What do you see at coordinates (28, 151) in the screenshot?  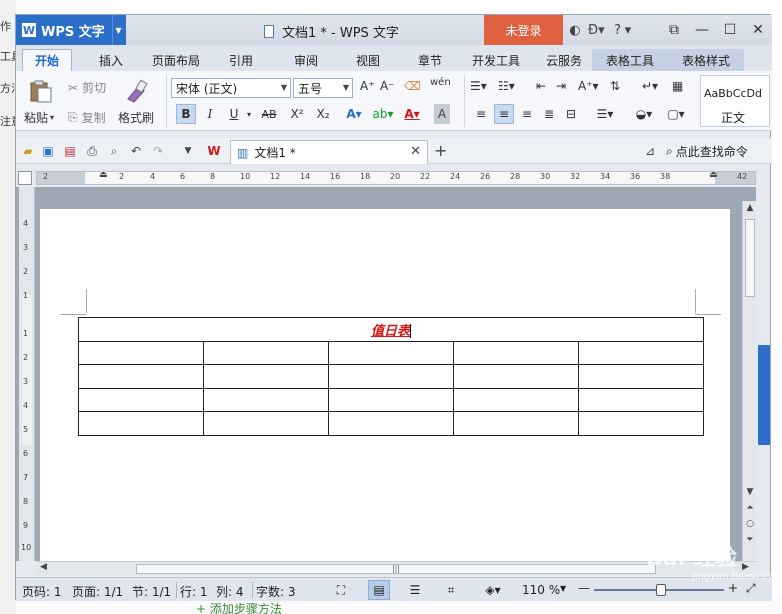 I see `open-folder-icon: ▰` at bounding box center [28, 151].